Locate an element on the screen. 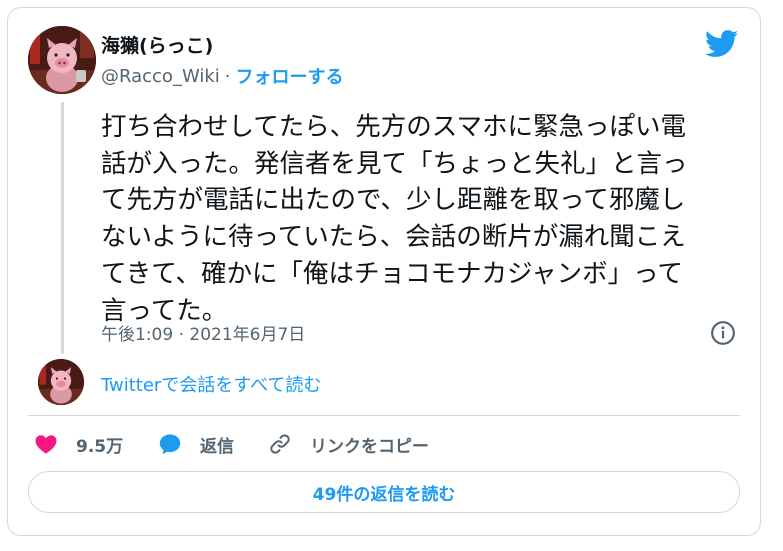  author-avatar is located at coordinates (62, 60).